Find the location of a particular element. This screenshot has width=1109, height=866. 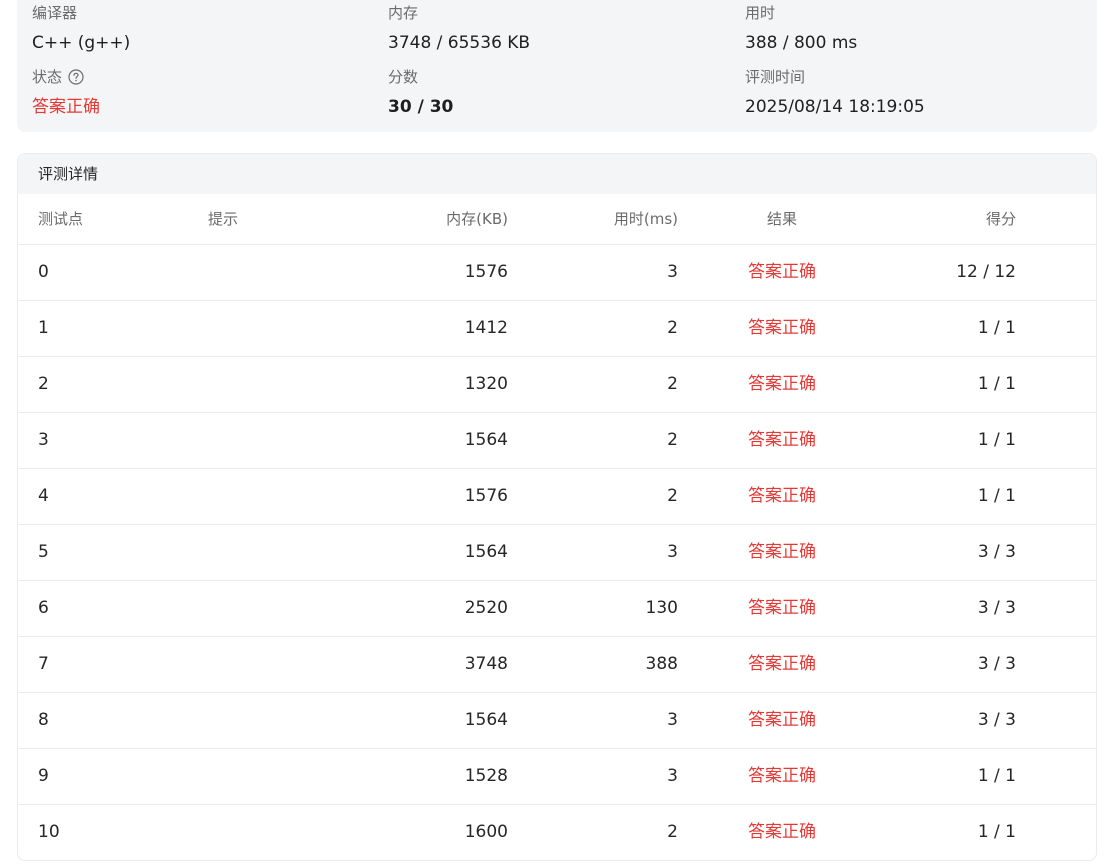

compiler-label: 编译器 is located at coordinates (55, 13).